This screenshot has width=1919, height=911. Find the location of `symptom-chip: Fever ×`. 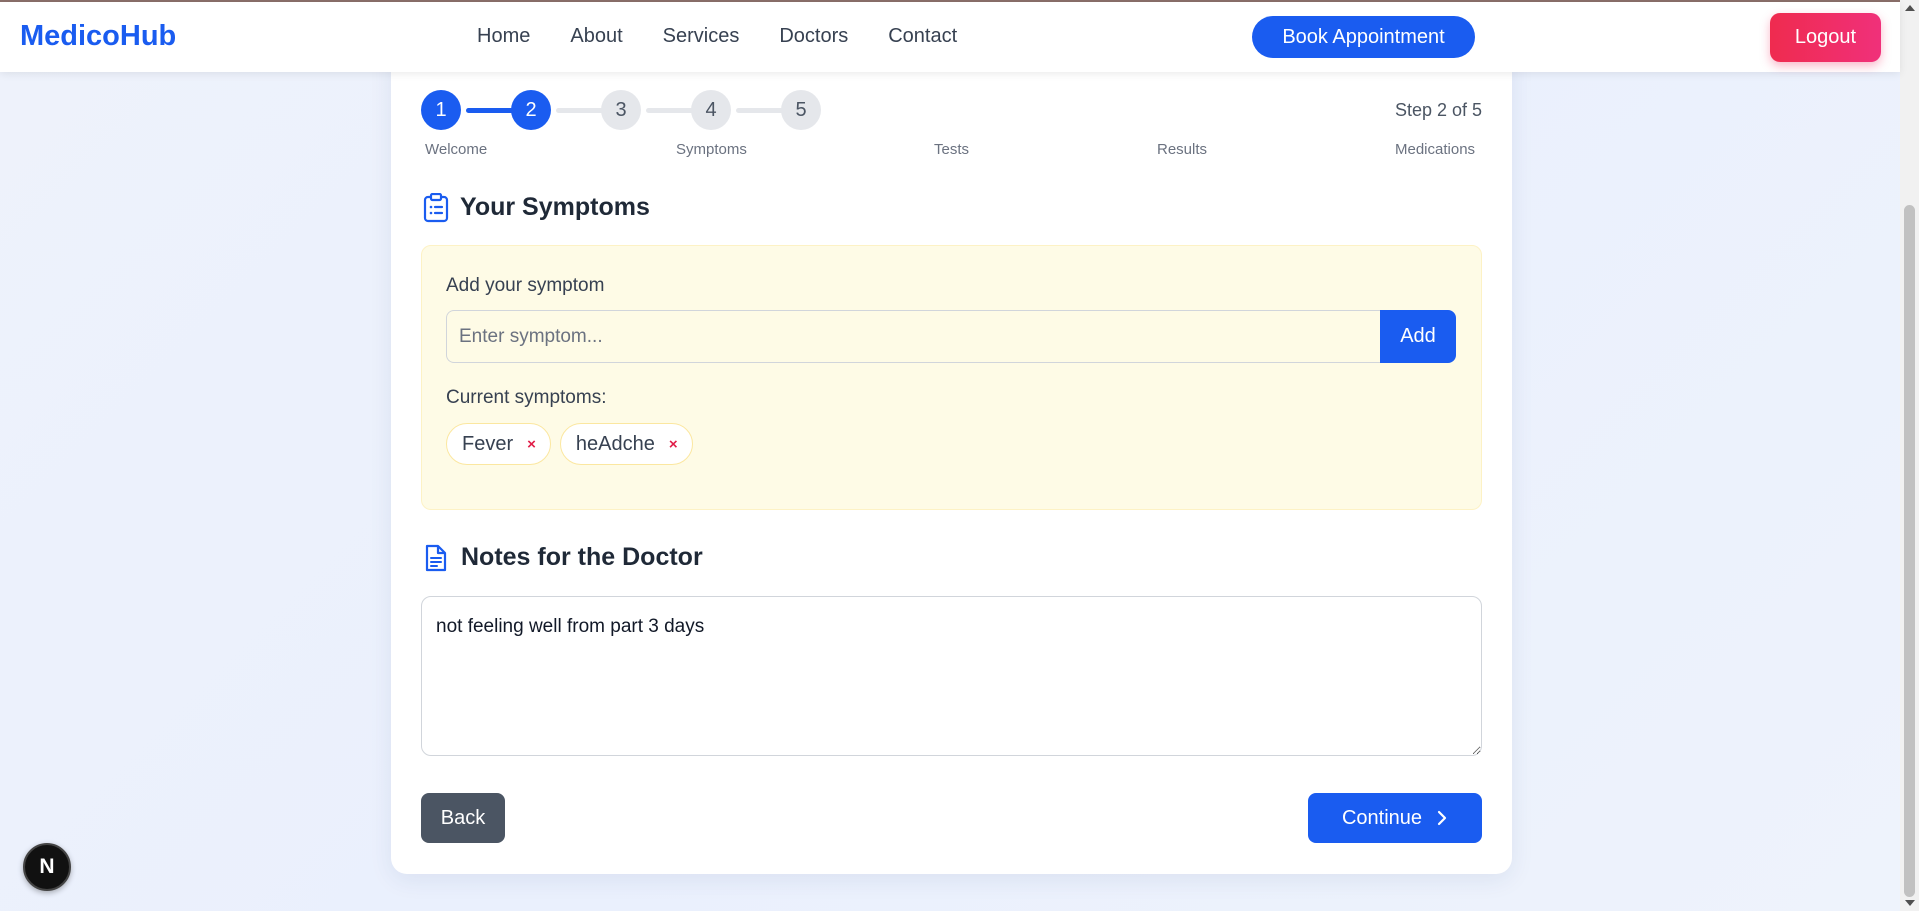

symptom-chip: Fever × is located at coordinates (498, 444).